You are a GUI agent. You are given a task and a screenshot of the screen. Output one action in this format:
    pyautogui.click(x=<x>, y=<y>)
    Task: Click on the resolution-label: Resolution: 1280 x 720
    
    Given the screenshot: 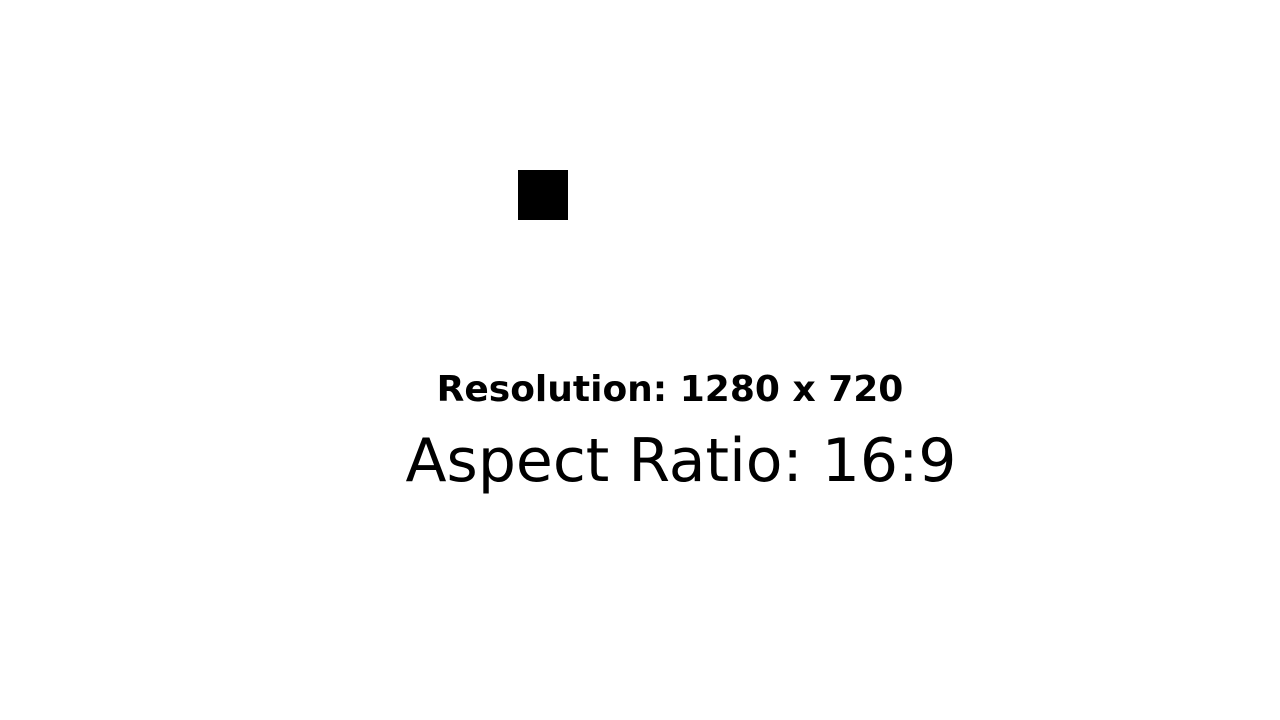 What is the action you would take?
    pyautogui.click(x=670, y=389)
    